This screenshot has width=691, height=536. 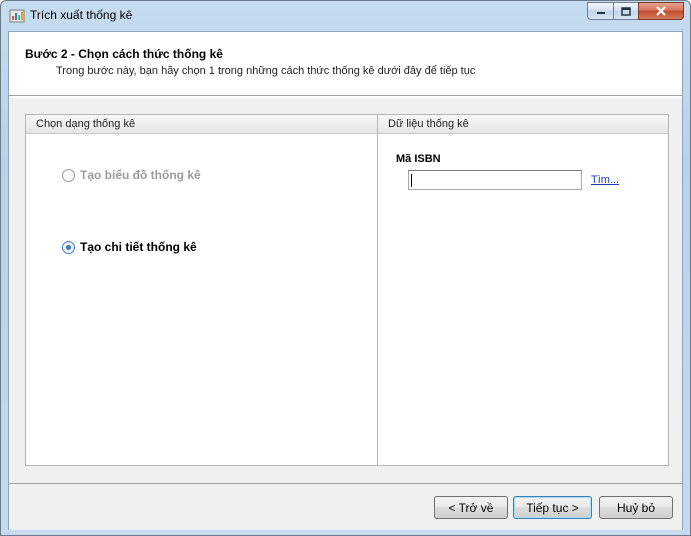 What do you see at coordinates (523, 124) in the screenshot?
I see `statistics-data-panel-title: Dữ liệu thống kê` at bounding box center [523, 124].